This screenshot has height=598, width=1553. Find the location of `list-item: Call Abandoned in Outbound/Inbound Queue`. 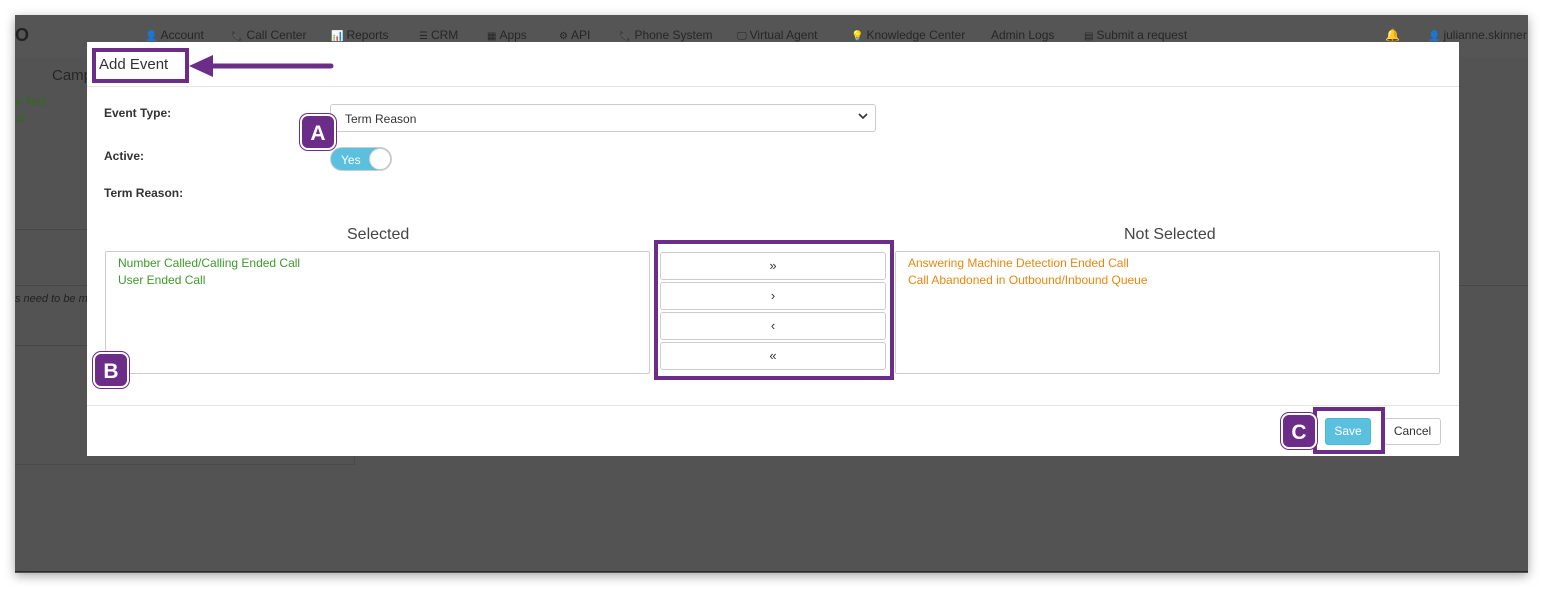

list-item: Call Abandoned in Outbound/Inbound Queue is located at coordinates (1173, 280).